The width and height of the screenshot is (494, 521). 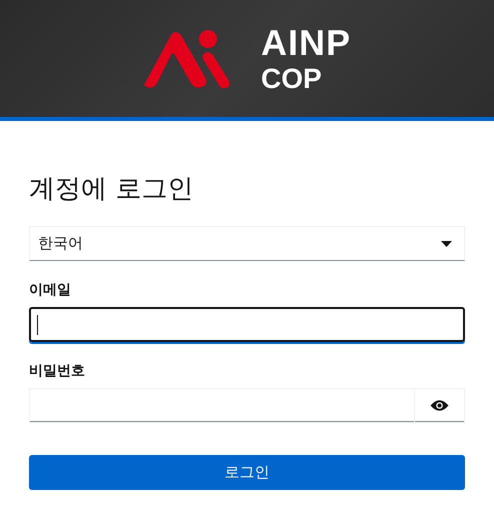 I want to click on caret-icon, so click(x=446, y=243).